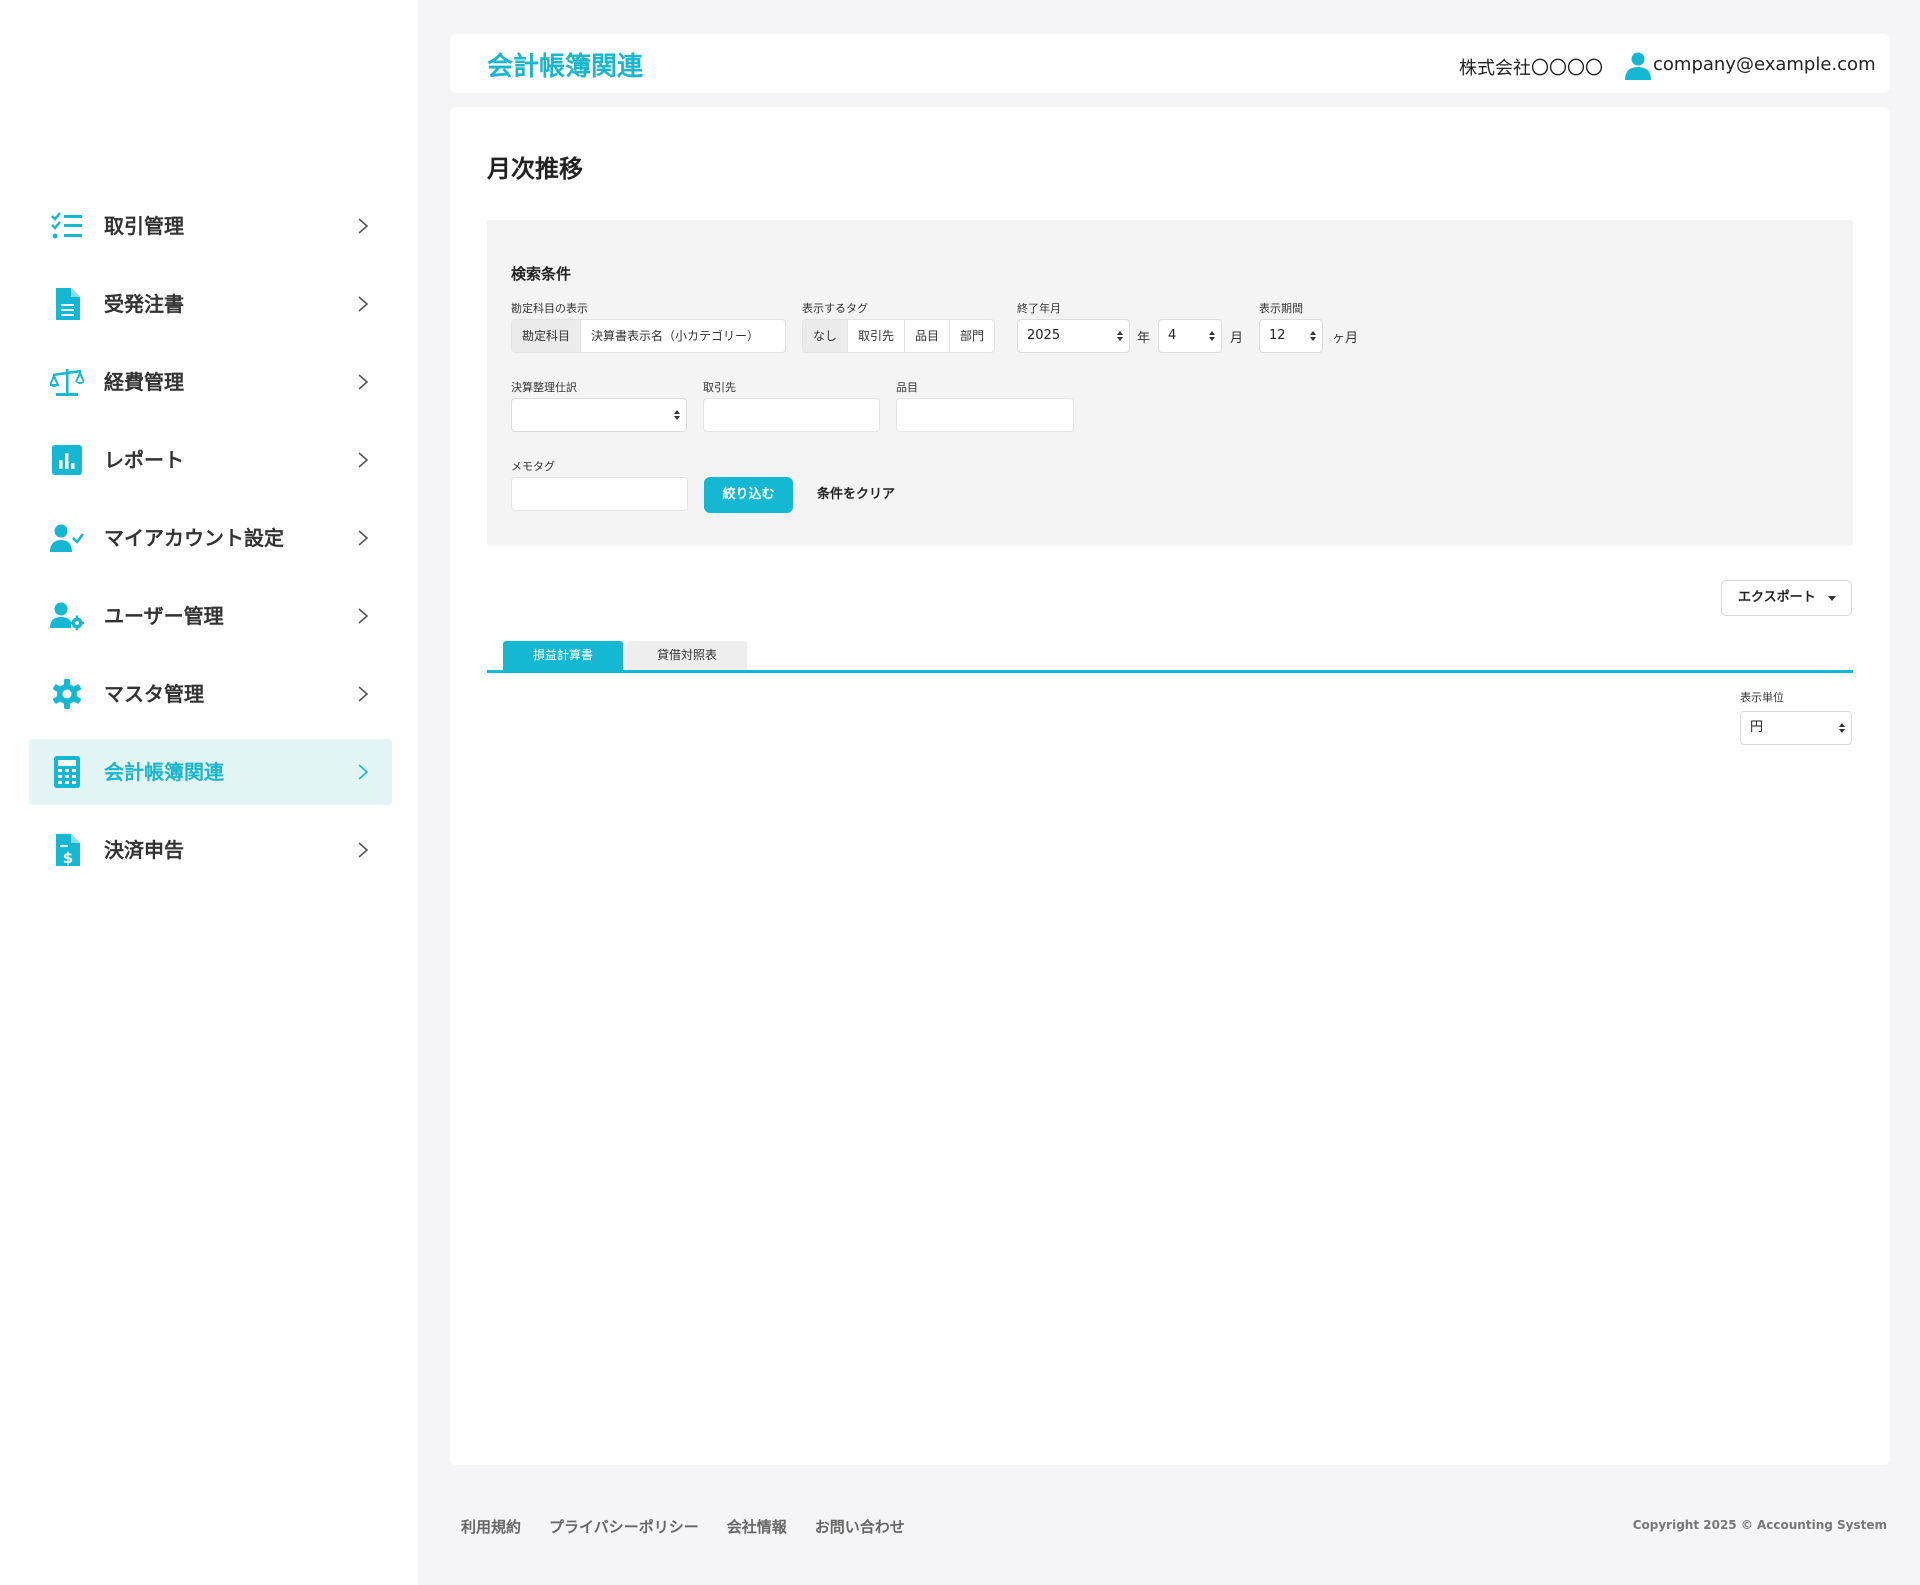 The image size is (1920, 1585). What do you see at coordinates (491, 1526) in the screenshot?
I see `footer-link-terms: 利用規約` at bounding box center [491, 1526].